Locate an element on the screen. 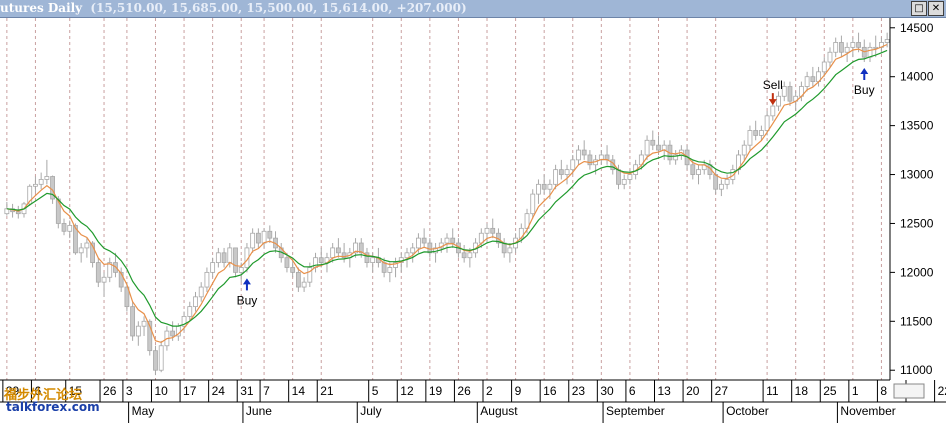  y-tick-label: 13000 is located at coordinates (917, 175).